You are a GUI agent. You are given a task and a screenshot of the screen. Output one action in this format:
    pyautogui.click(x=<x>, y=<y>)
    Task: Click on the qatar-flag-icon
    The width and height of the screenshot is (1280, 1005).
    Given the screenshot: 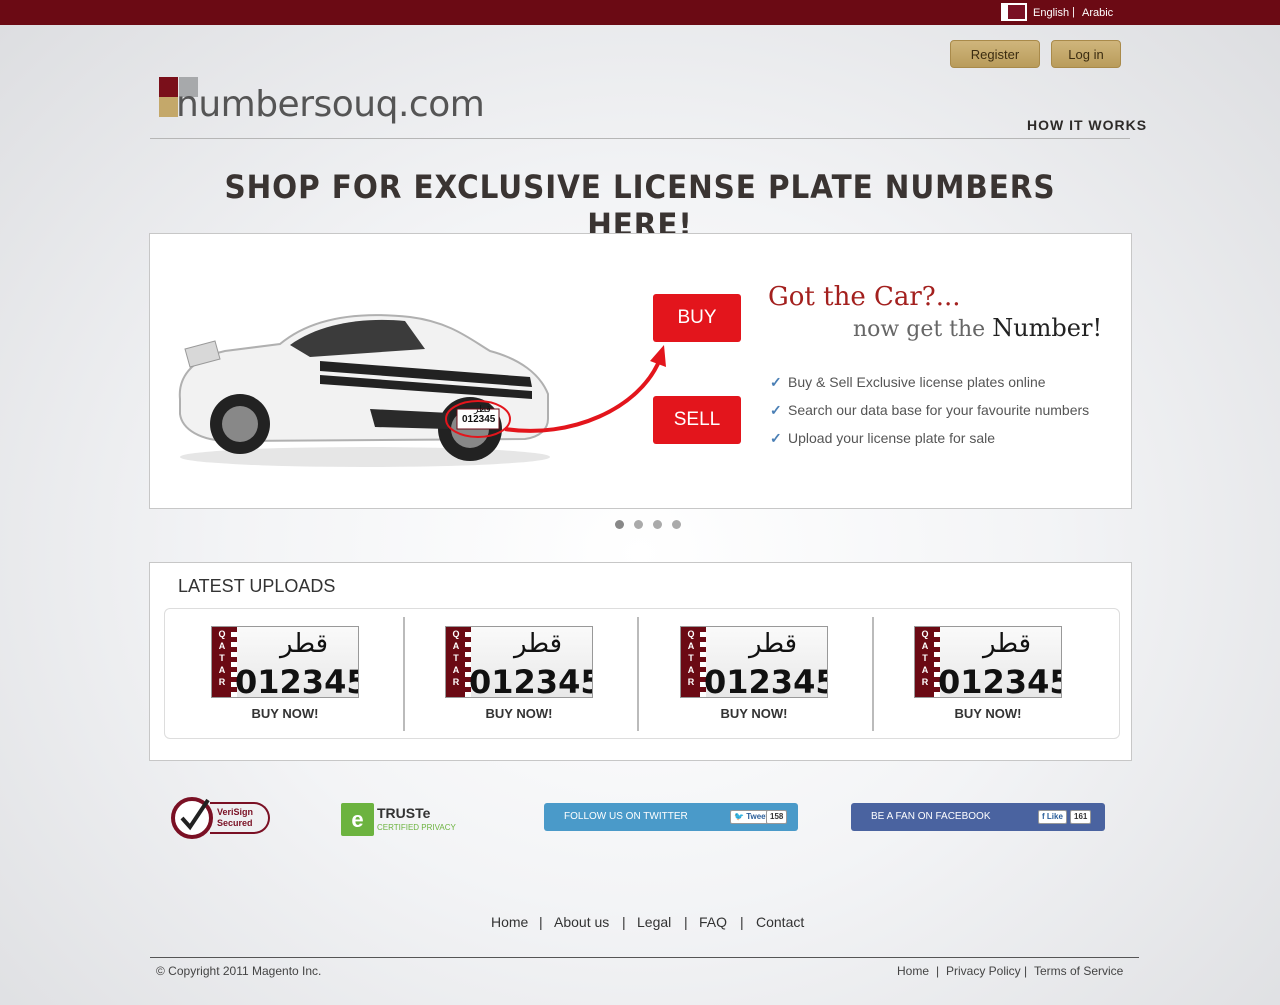 What is the action you would take?
    pyautogui.click(x=1014, y=12)
    